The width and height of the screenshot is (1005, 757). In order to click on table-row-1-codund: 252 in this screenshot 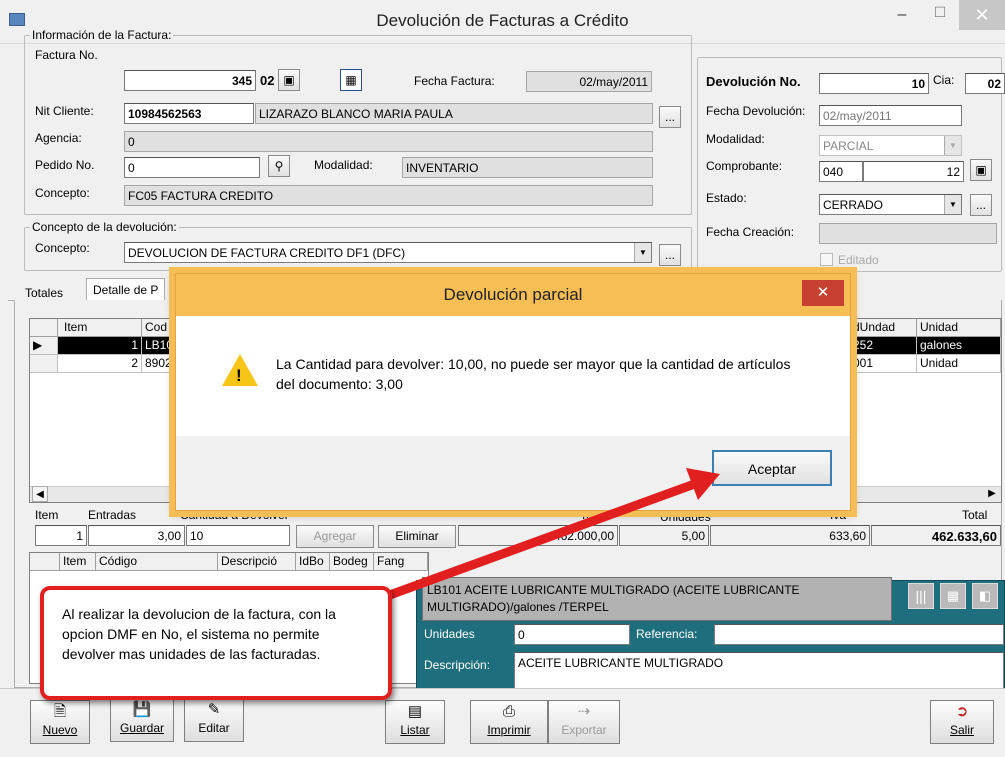, I will do `click(883, 346)`.